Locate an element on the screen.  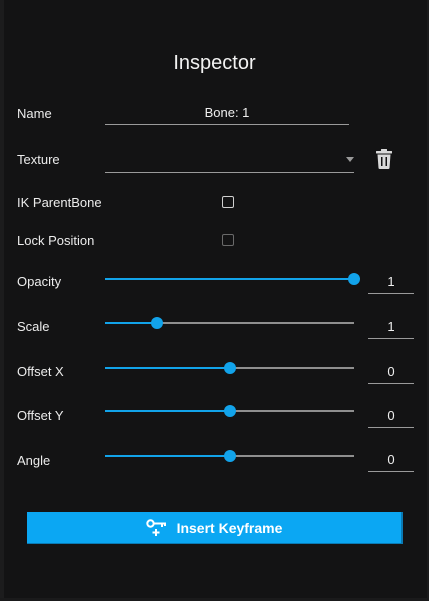
lock-position-label: Lock Position is located at coordinates (56, 240).